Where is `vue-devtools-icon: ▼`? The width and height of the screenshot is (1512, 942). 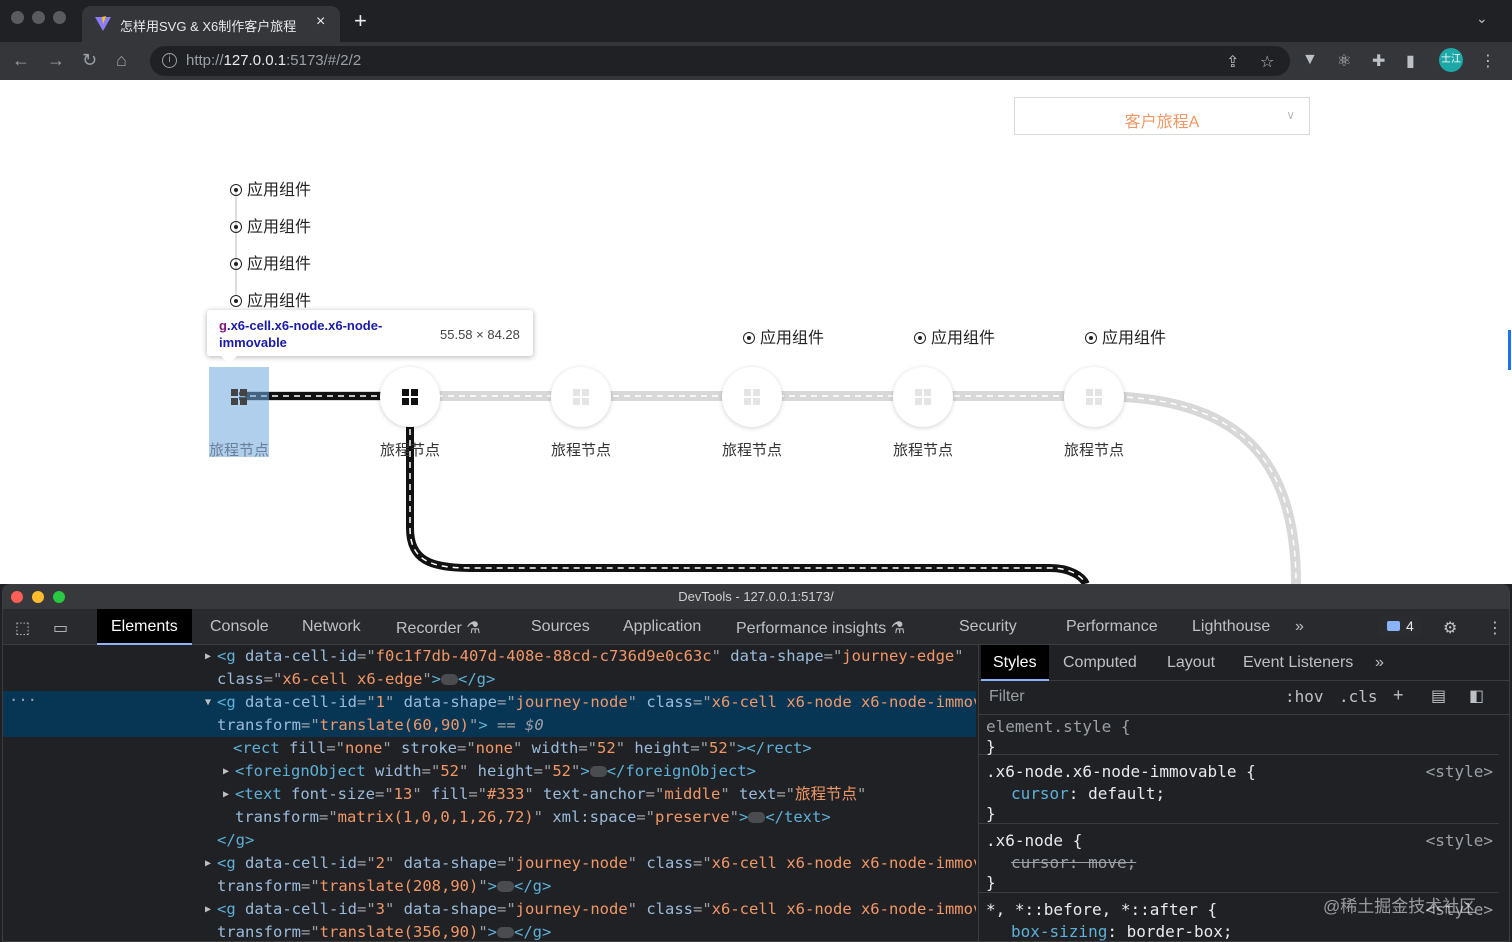
vue-devtools-icon: ▼ is located at coordinates (1310, 60).